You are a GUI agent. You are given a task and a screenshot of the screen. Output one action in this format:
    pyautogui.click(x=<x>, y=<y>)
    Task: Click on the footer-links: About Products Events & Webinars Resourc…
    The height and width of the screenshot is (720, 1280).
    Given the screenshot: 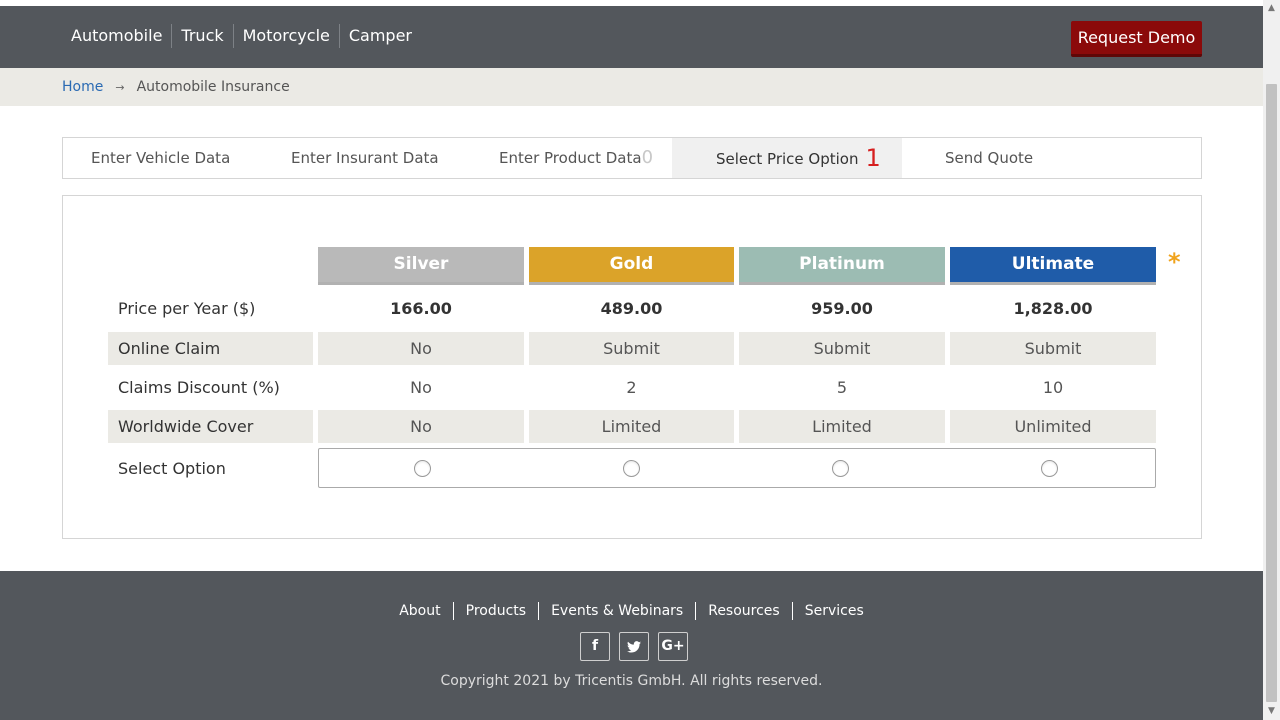 What is the action you would take?
    pyautogui.click(x=631, y=611)
    